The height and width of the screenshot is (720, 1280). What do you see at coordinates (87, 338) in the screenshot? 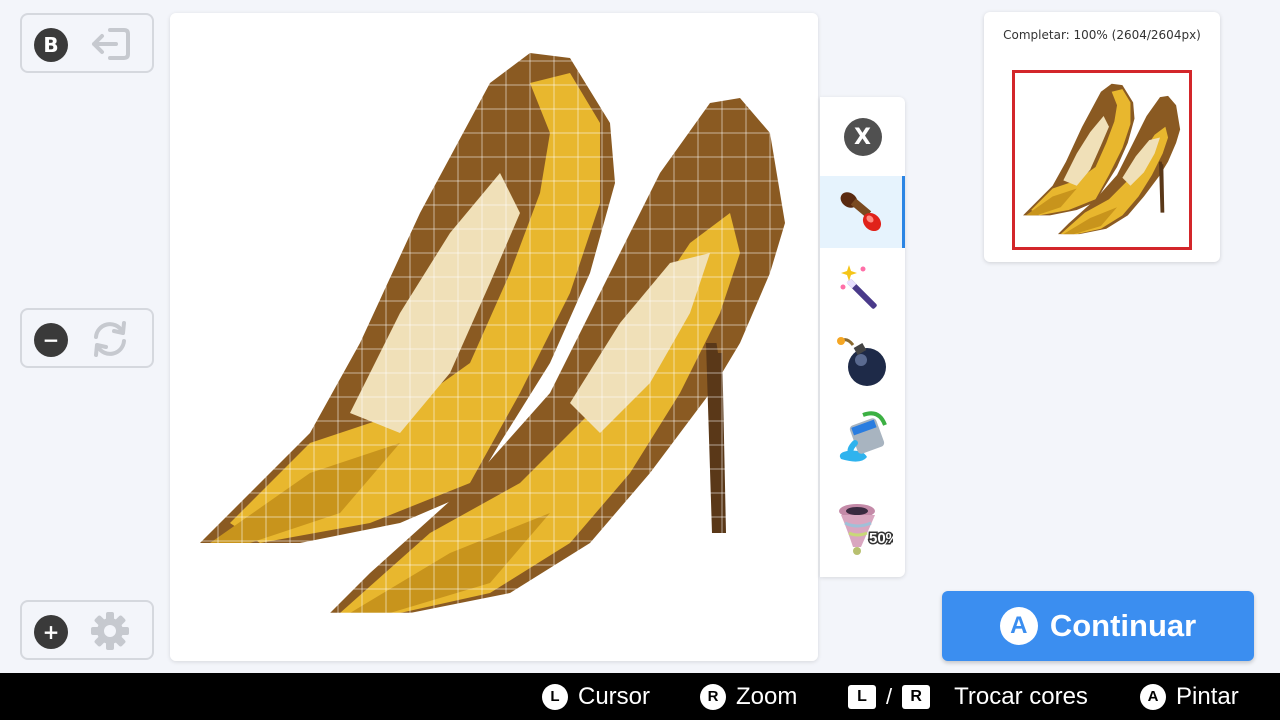
I see `reset-button: −` at bounding box center [87, 338].